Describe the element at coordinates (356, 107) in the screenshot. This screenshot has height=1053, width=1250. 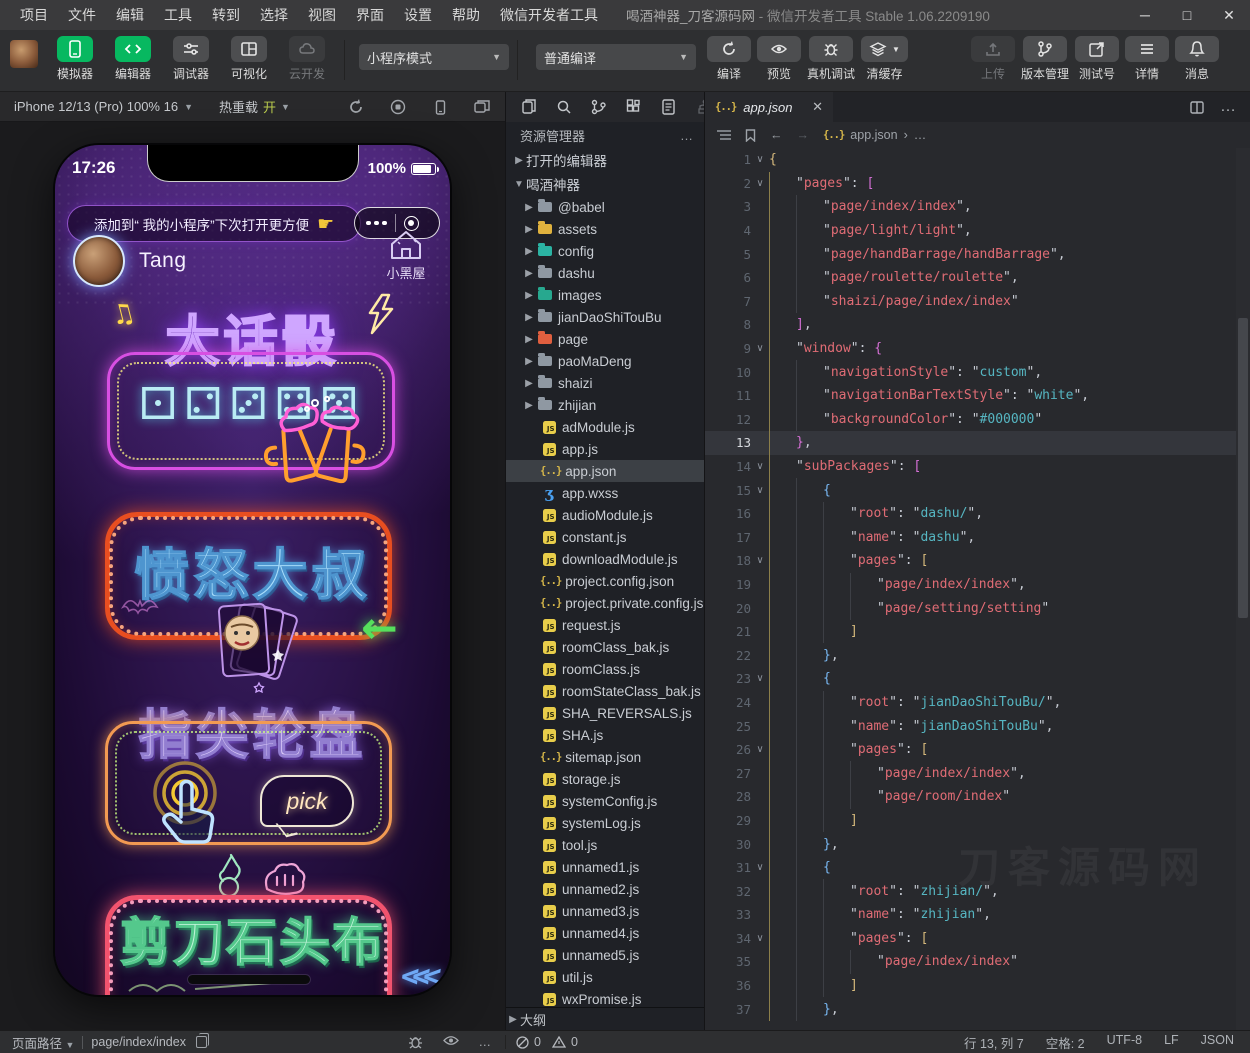
I see `refresh-icon` at that location.